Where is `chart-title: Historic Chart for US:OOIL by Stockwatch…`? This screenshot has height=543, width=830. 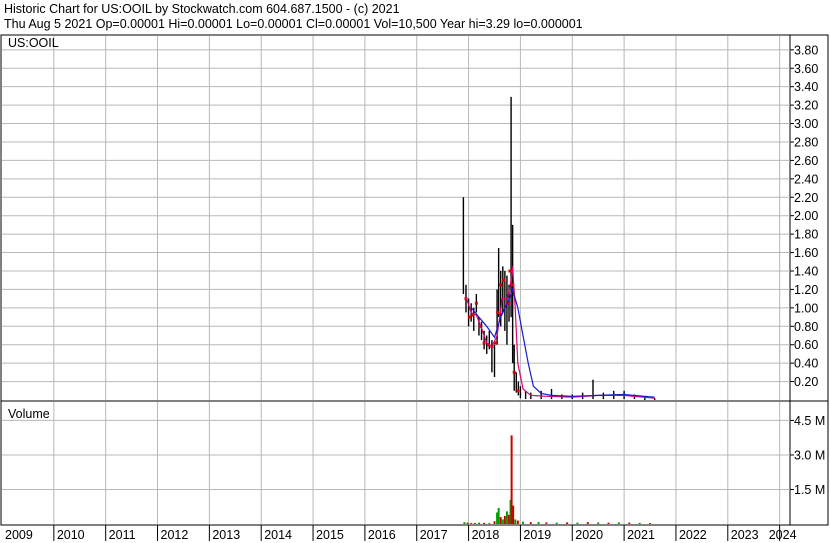 chart-title: Historic Chart for US:OOIL by Stockwatch… is located at coordinates (202, 9).